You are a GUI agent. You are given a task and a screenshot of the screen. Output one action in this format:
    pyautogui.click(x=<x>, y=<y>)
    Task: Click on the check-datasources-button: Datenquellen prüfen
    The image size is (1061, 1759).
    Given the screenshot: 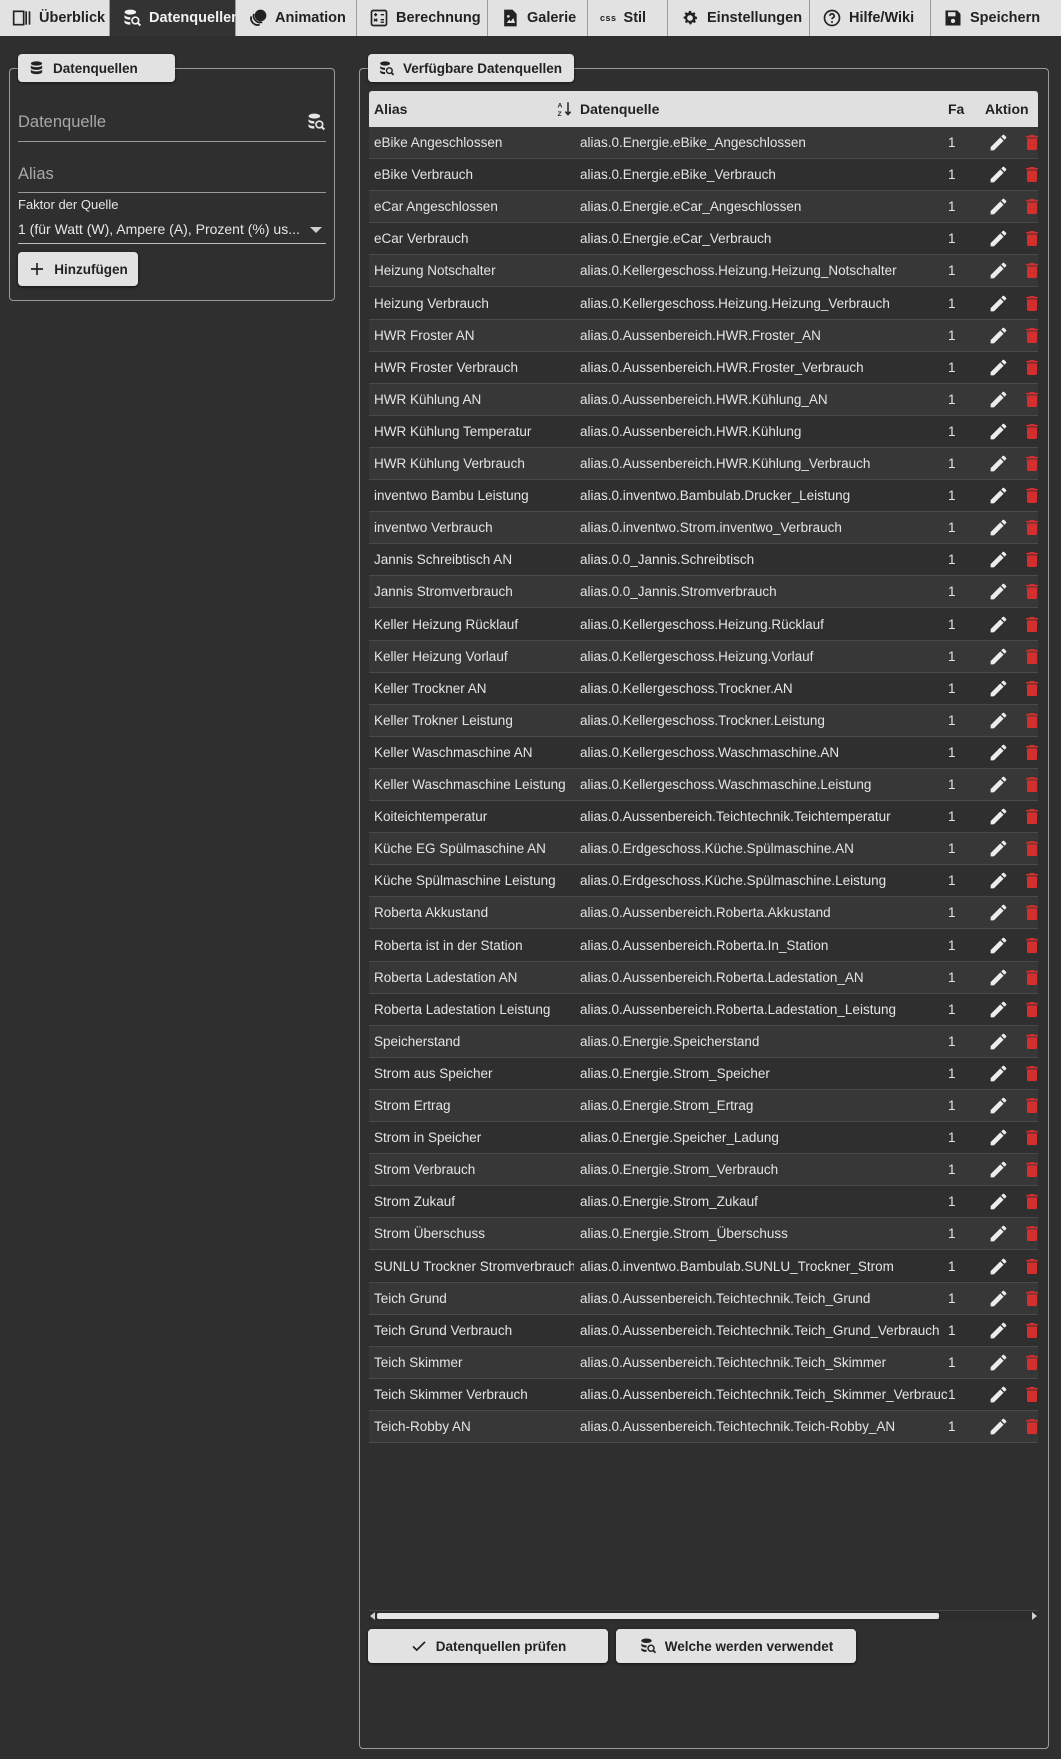 What is the action you would take?
    pyautogui.click(x=488, y=1646)
    